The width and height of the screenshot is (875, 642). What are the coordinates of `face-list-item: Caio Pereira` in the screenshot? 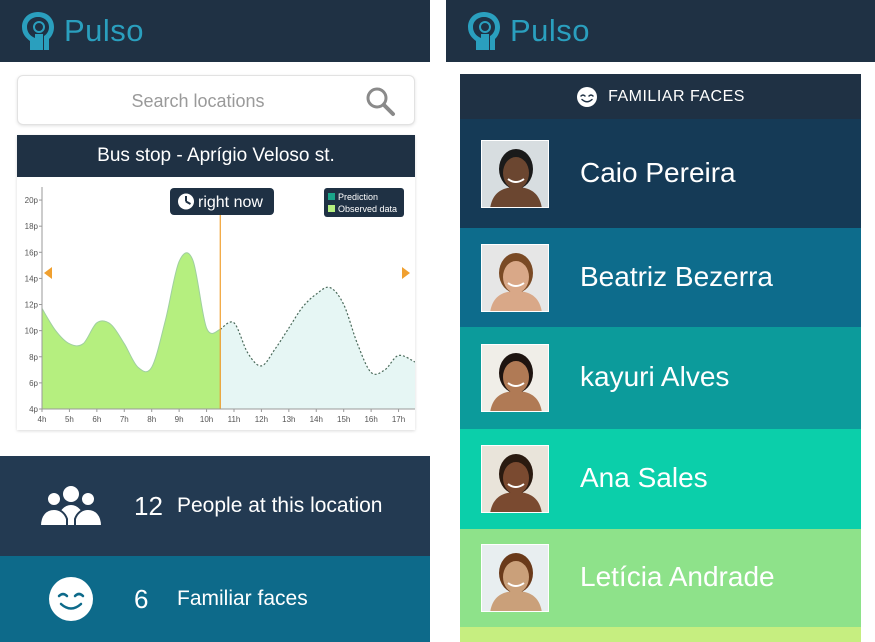 It's located at (660, 173).